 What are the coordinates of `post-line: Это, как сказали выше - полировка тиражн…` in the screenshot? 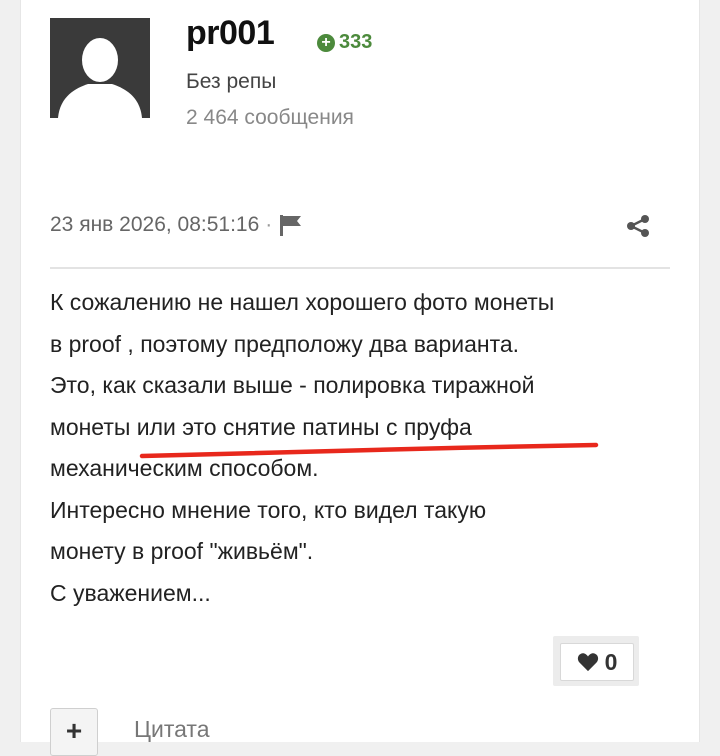 It's located at (292, 385).